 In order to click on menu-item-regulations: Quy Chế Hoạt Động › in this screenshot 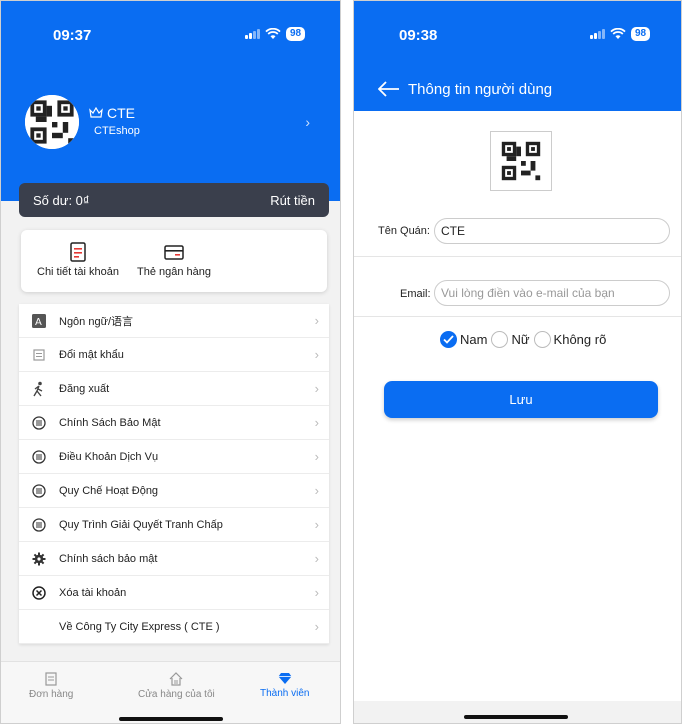, I will do `click(174, 491)`.